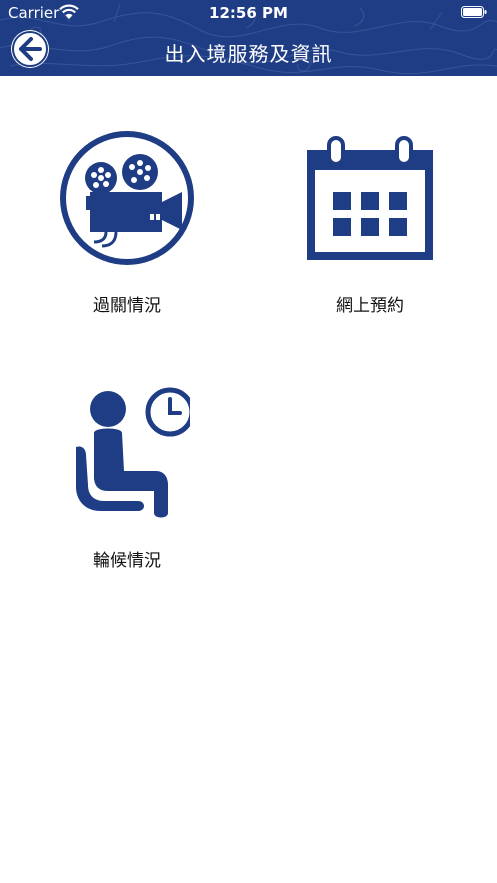  I want to click on battery-icon, so click(474, 12).